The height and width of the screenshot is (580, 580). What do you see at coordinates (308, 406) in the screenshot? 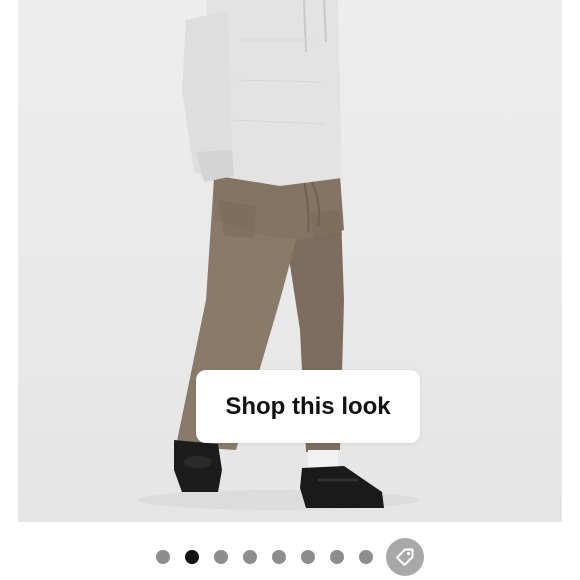
I see `shop-this-look-button: Shop this look` at bounding box center [308, 406].